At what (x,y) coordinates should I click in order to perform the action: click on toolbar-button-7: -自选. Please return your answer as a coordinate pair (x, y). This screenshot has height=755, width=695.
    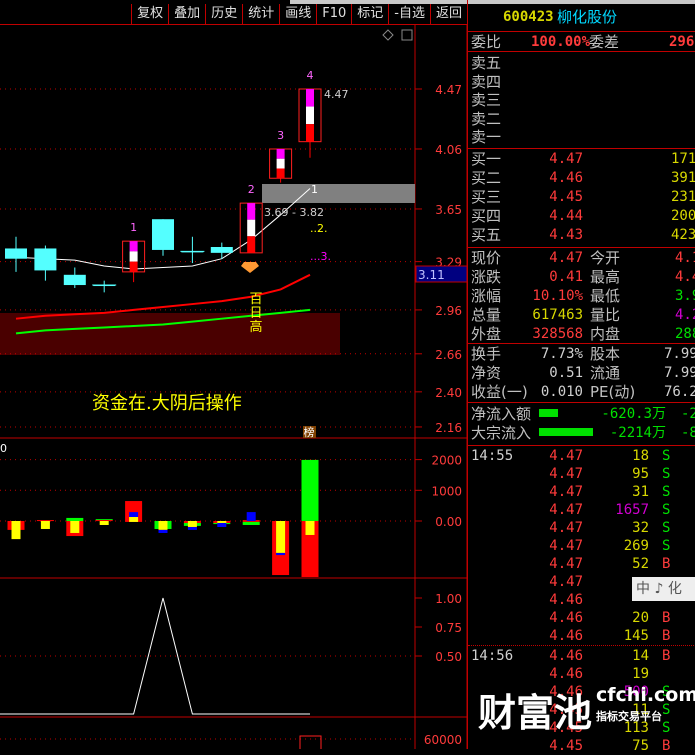
    Looking at the image, I should click on (409, 14).